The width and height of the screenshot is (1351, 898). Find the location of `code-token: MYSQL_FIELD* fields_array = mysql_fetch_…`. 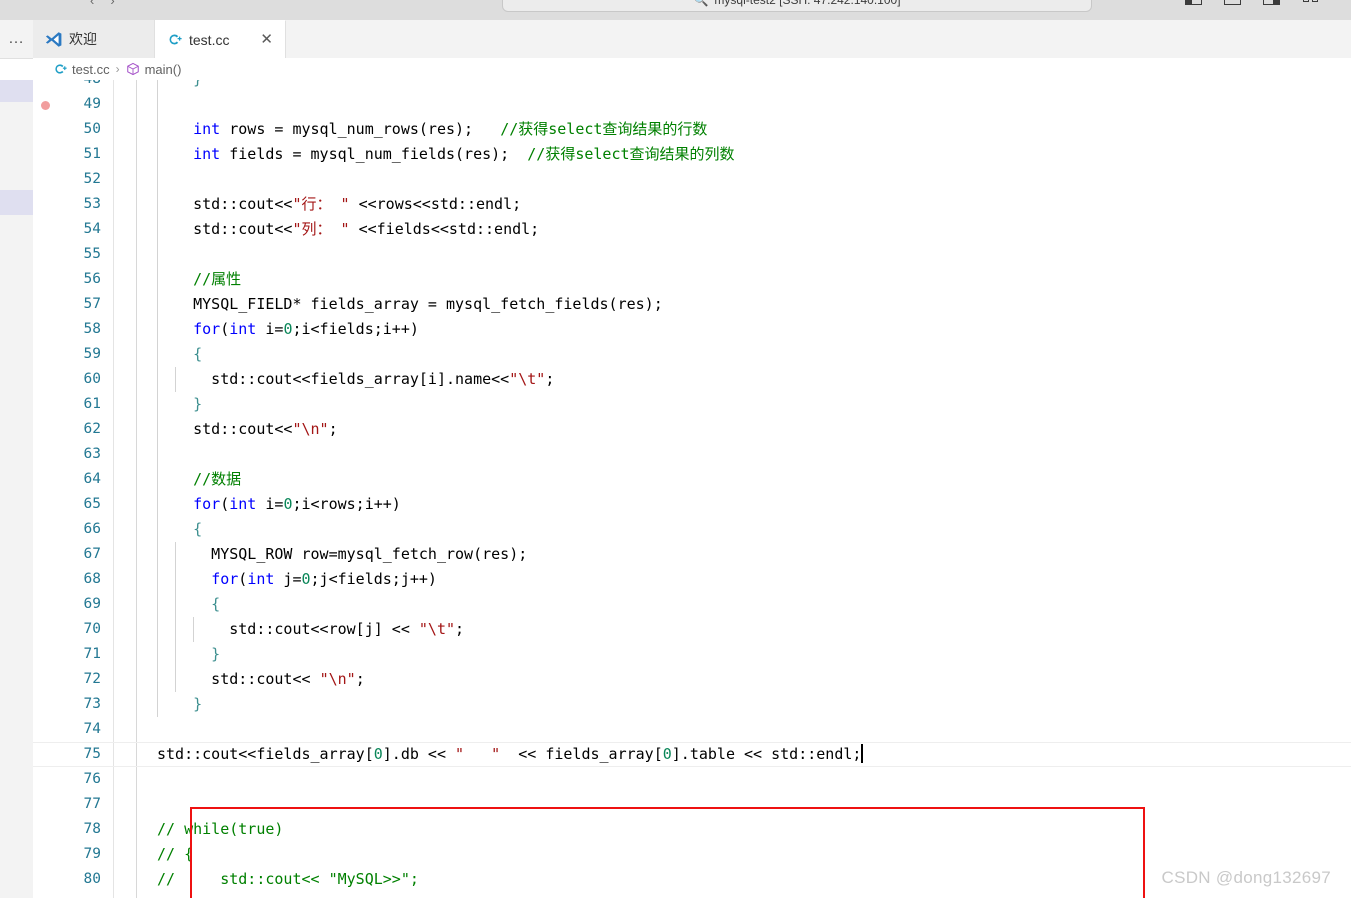

code-token: MYSQL_FIELD* fields_array = mysql_fetch_… is located at coordinates (410, 304).